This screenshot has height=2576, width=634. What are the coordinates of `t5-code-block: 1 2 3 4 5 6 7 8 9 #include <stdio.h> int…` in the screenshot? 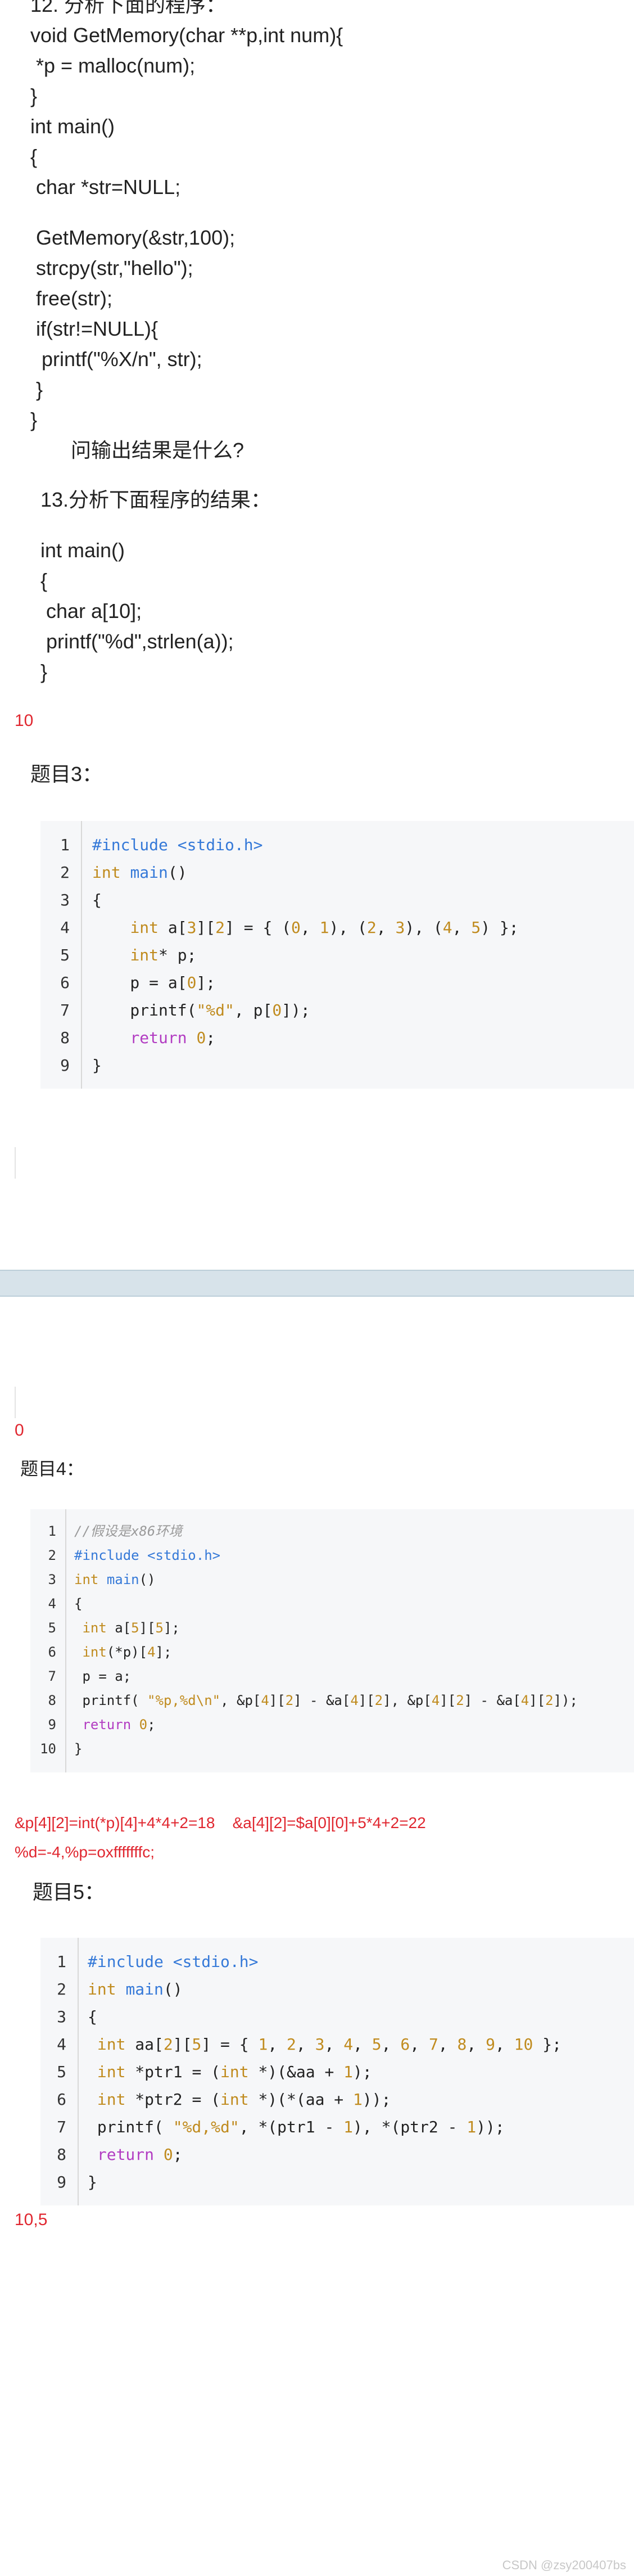 It's located at (337, 2071).